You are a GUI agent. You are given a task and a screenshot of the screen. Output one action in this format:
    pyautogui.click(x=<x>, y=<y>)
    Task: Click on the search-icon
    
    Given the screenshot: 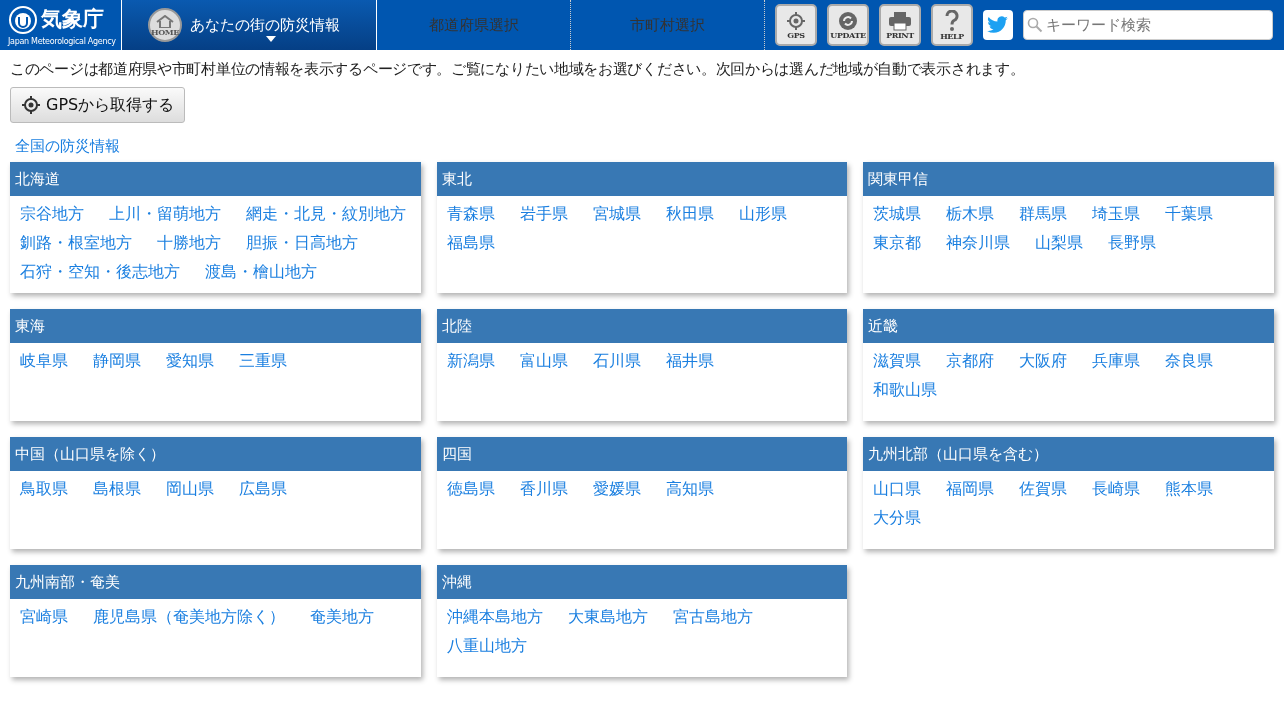 What is the action you would take?
    pyautogui.click(x=1035, y=25)
    